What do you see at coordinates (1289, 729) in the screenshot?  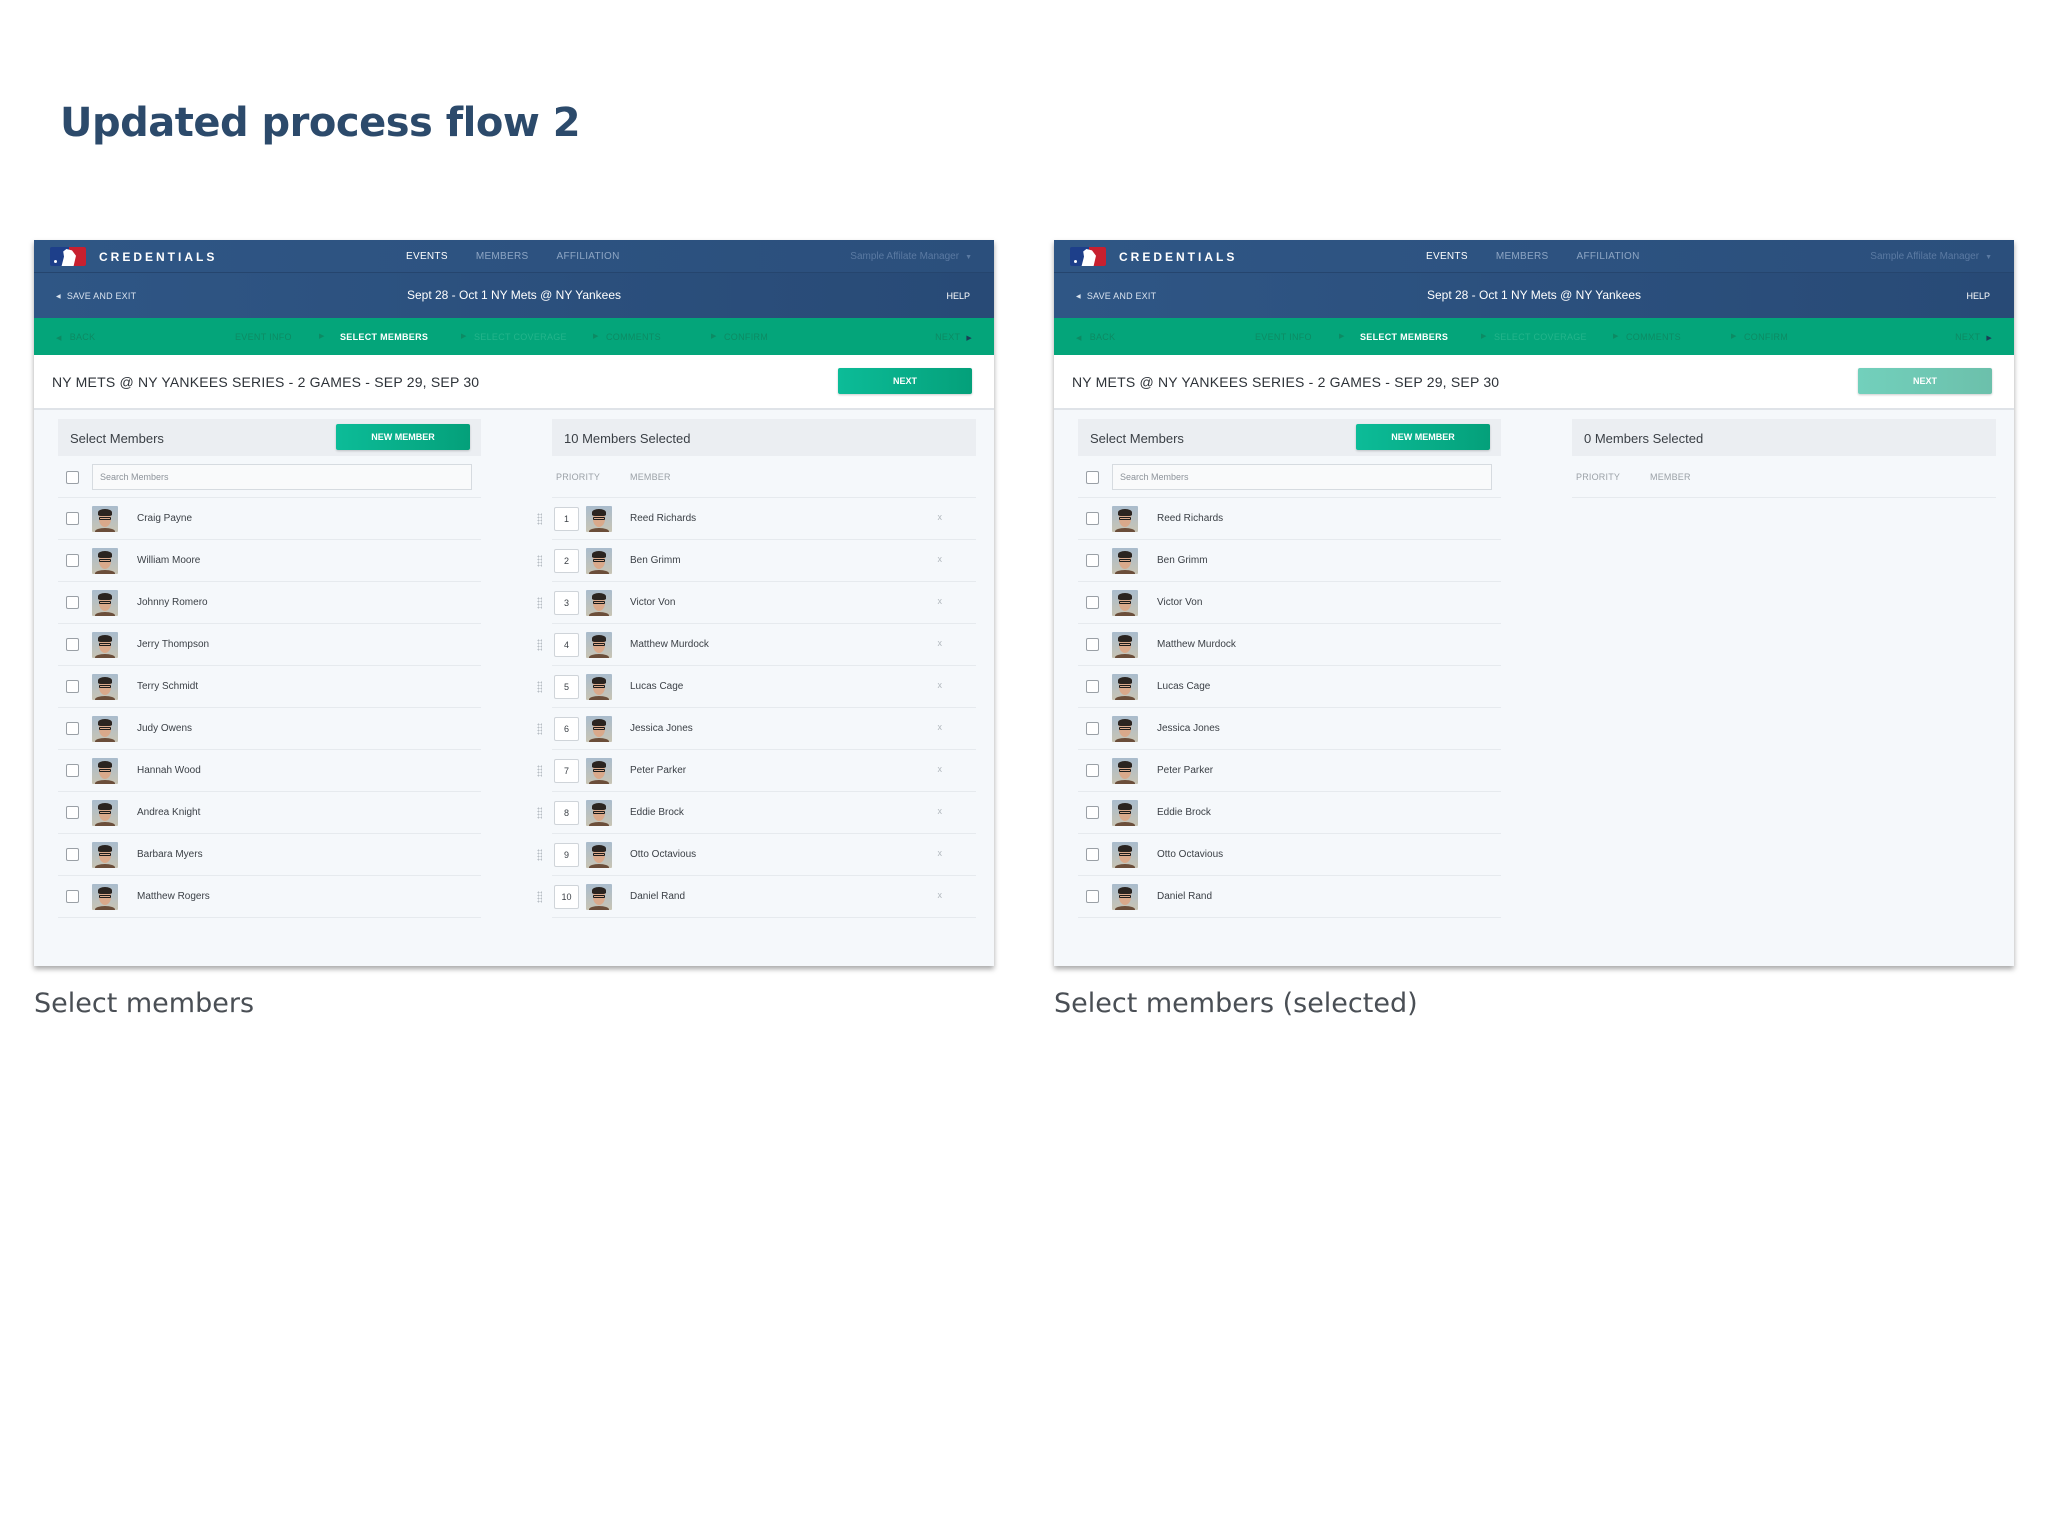 I see `member-row: Jessica Jones` at bounding box center [1289, 729].